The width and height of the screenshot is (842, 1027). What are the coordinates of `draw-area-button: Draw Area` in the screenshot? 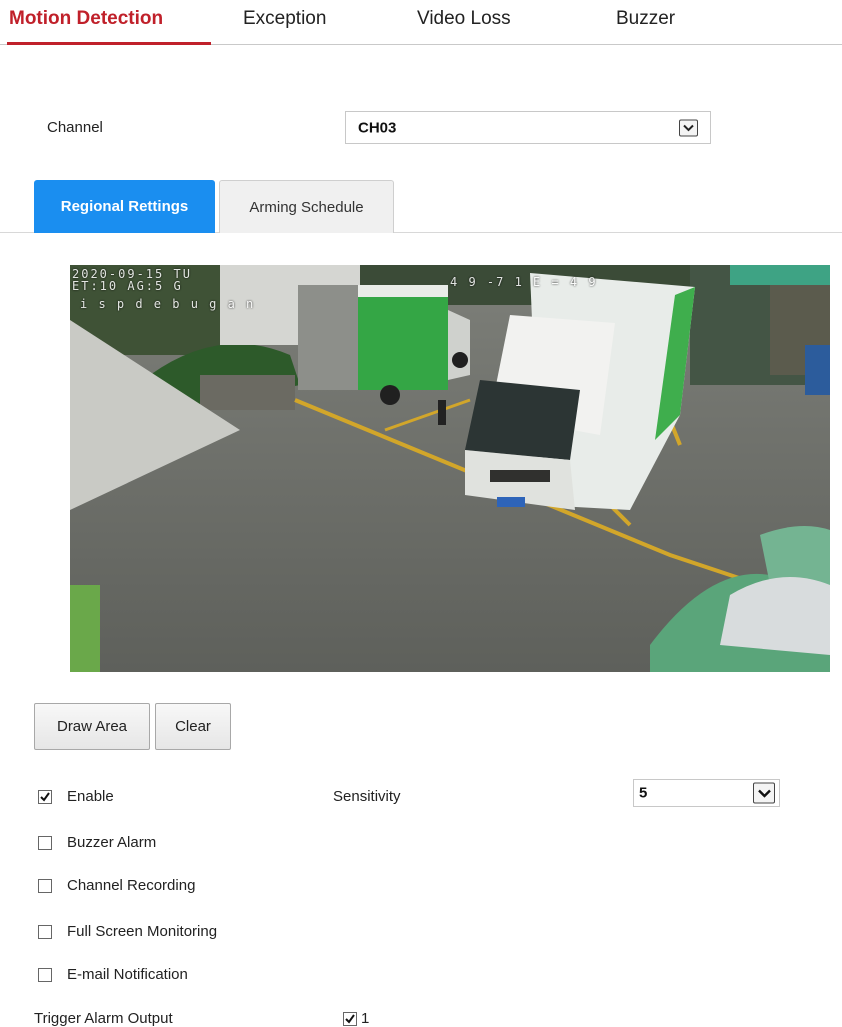 It's located at (92, 726).